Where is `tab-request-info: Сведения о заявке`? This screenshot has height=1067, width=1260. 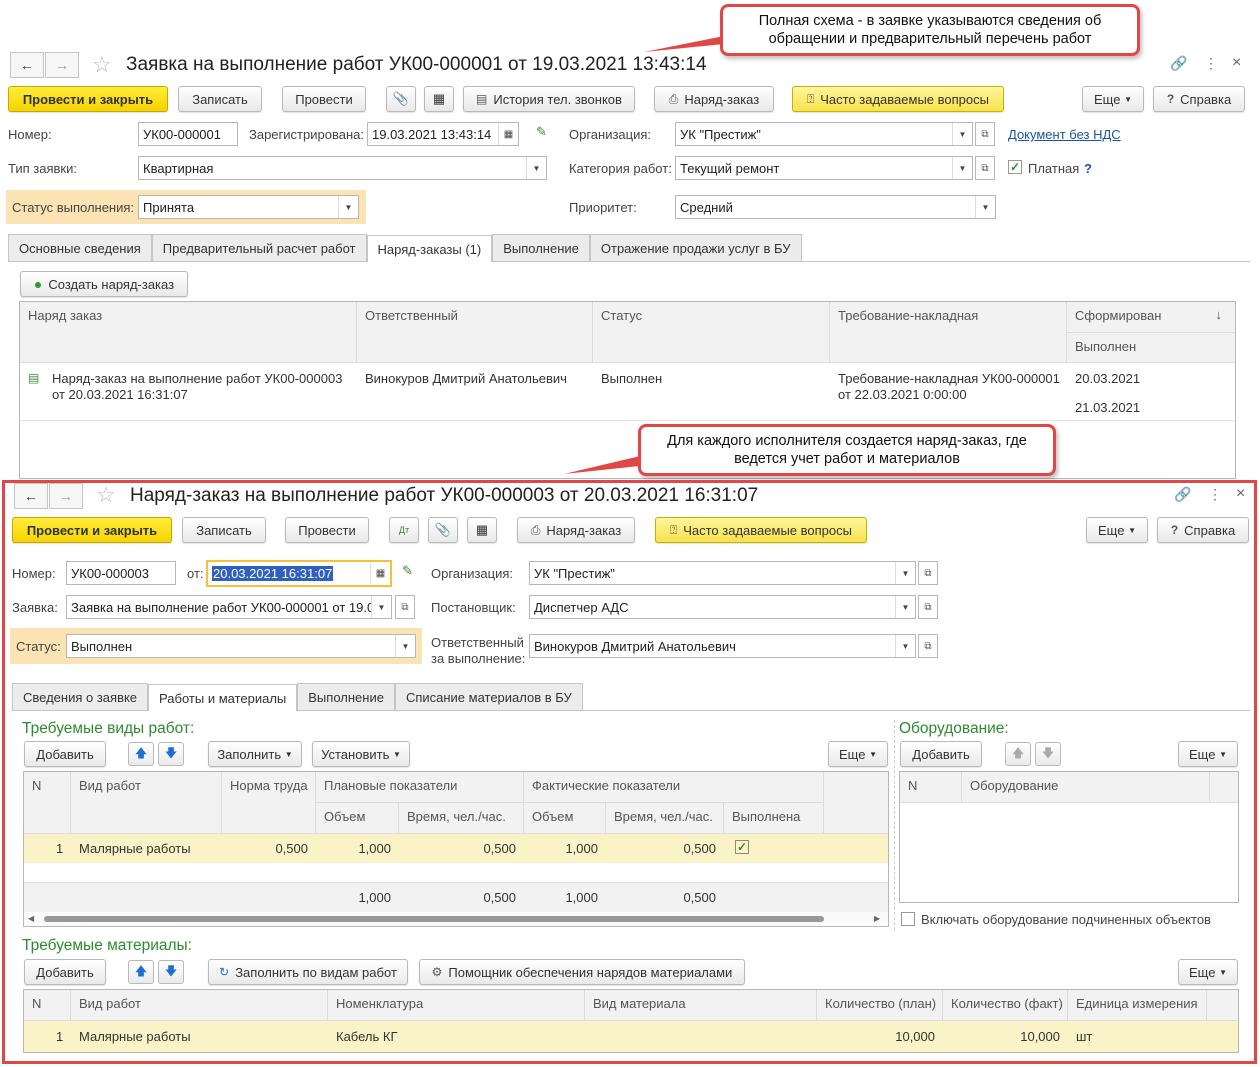
tab-request-info: Сведения о заявке is located at coordinates (80, 696).